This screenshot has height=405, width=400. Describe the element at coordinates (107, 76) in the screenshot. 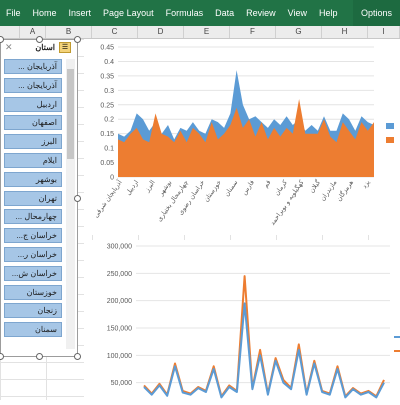

I see `y-tick-label: 0.35` at that location.